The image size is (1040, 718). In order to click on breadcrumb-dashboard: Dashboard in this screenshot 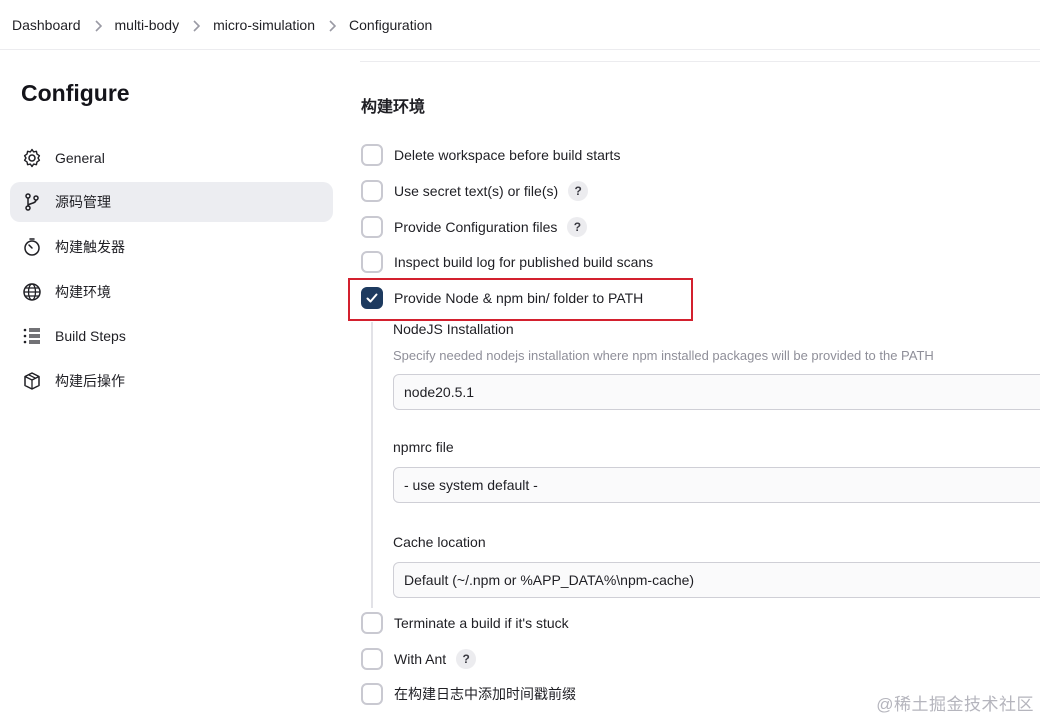, I will do `click(46, 25)`.